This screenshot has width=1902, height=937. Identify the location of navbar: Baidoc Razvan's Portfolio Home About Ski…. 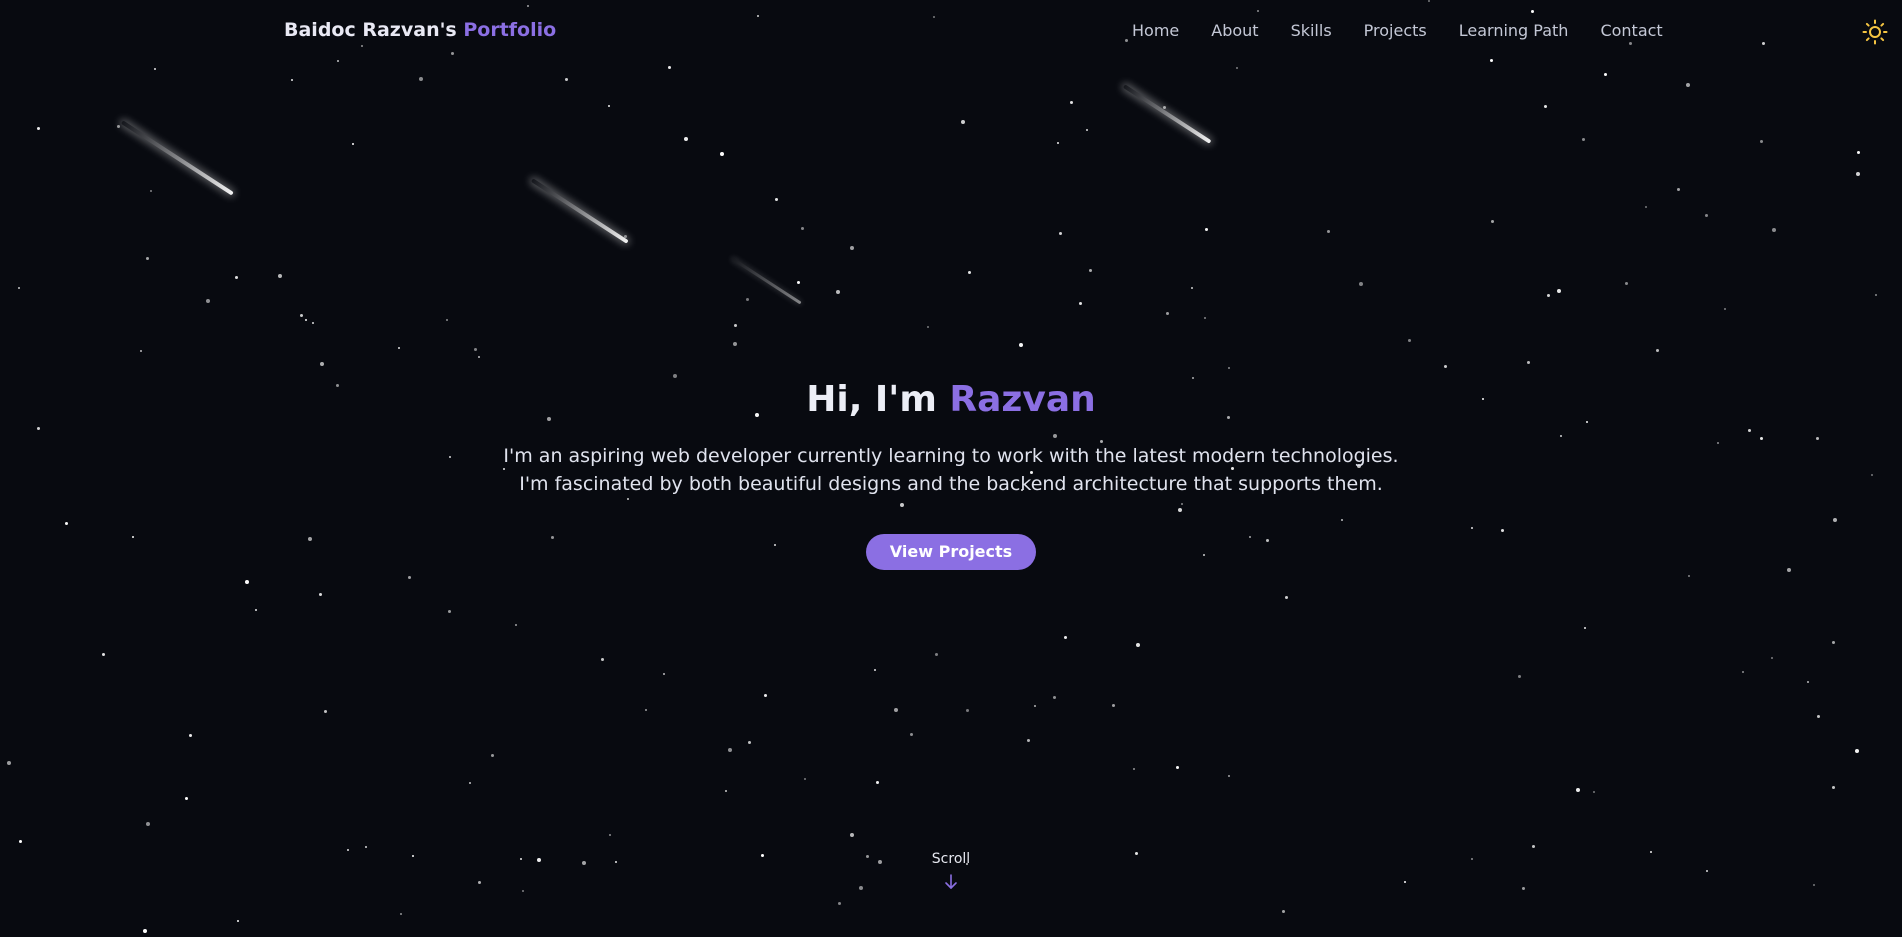
(951, 31).